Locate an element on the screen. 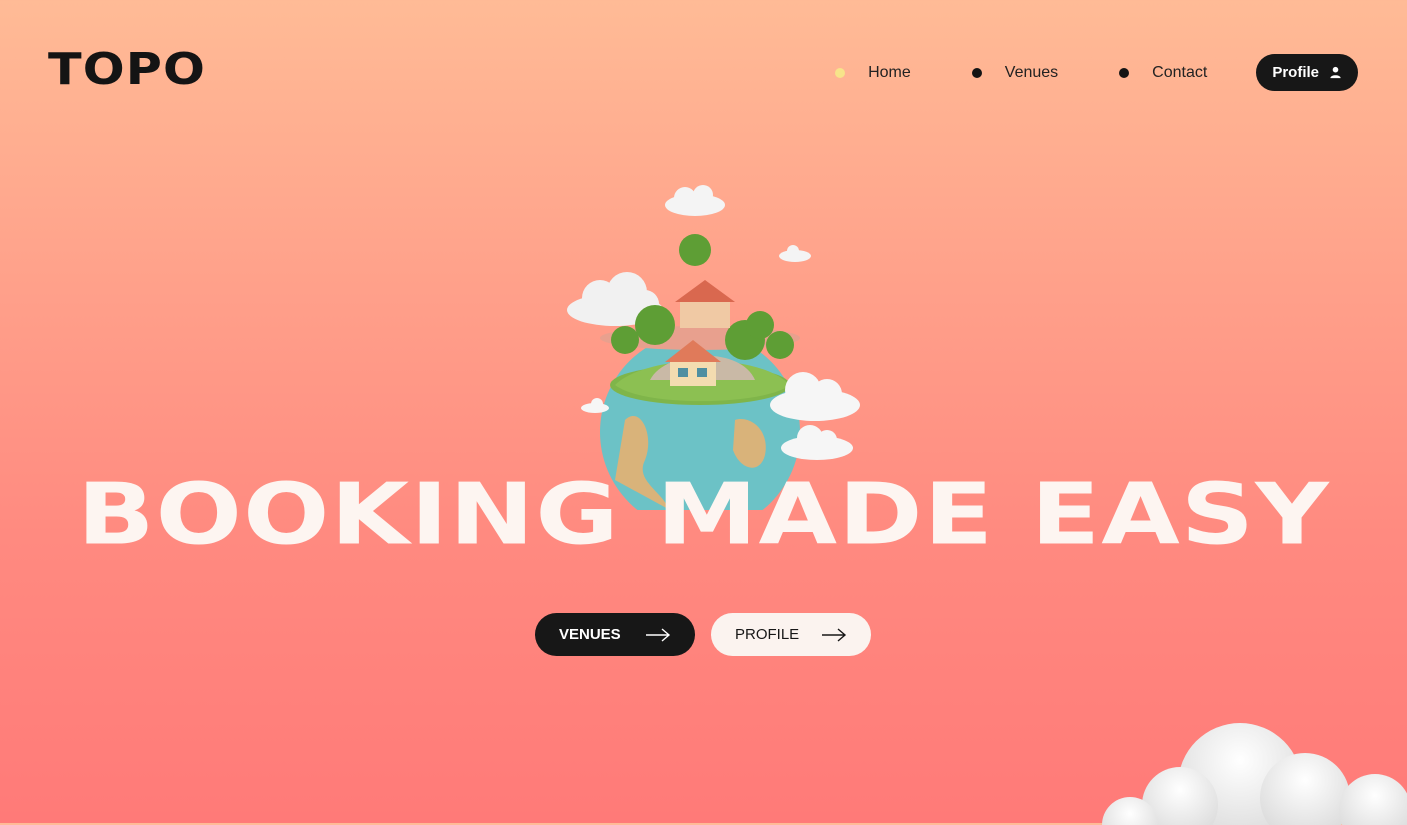 The height and width of the screenshot is (825, 1407). venues-button-label: VENUES is located at coordinates (590, 634).